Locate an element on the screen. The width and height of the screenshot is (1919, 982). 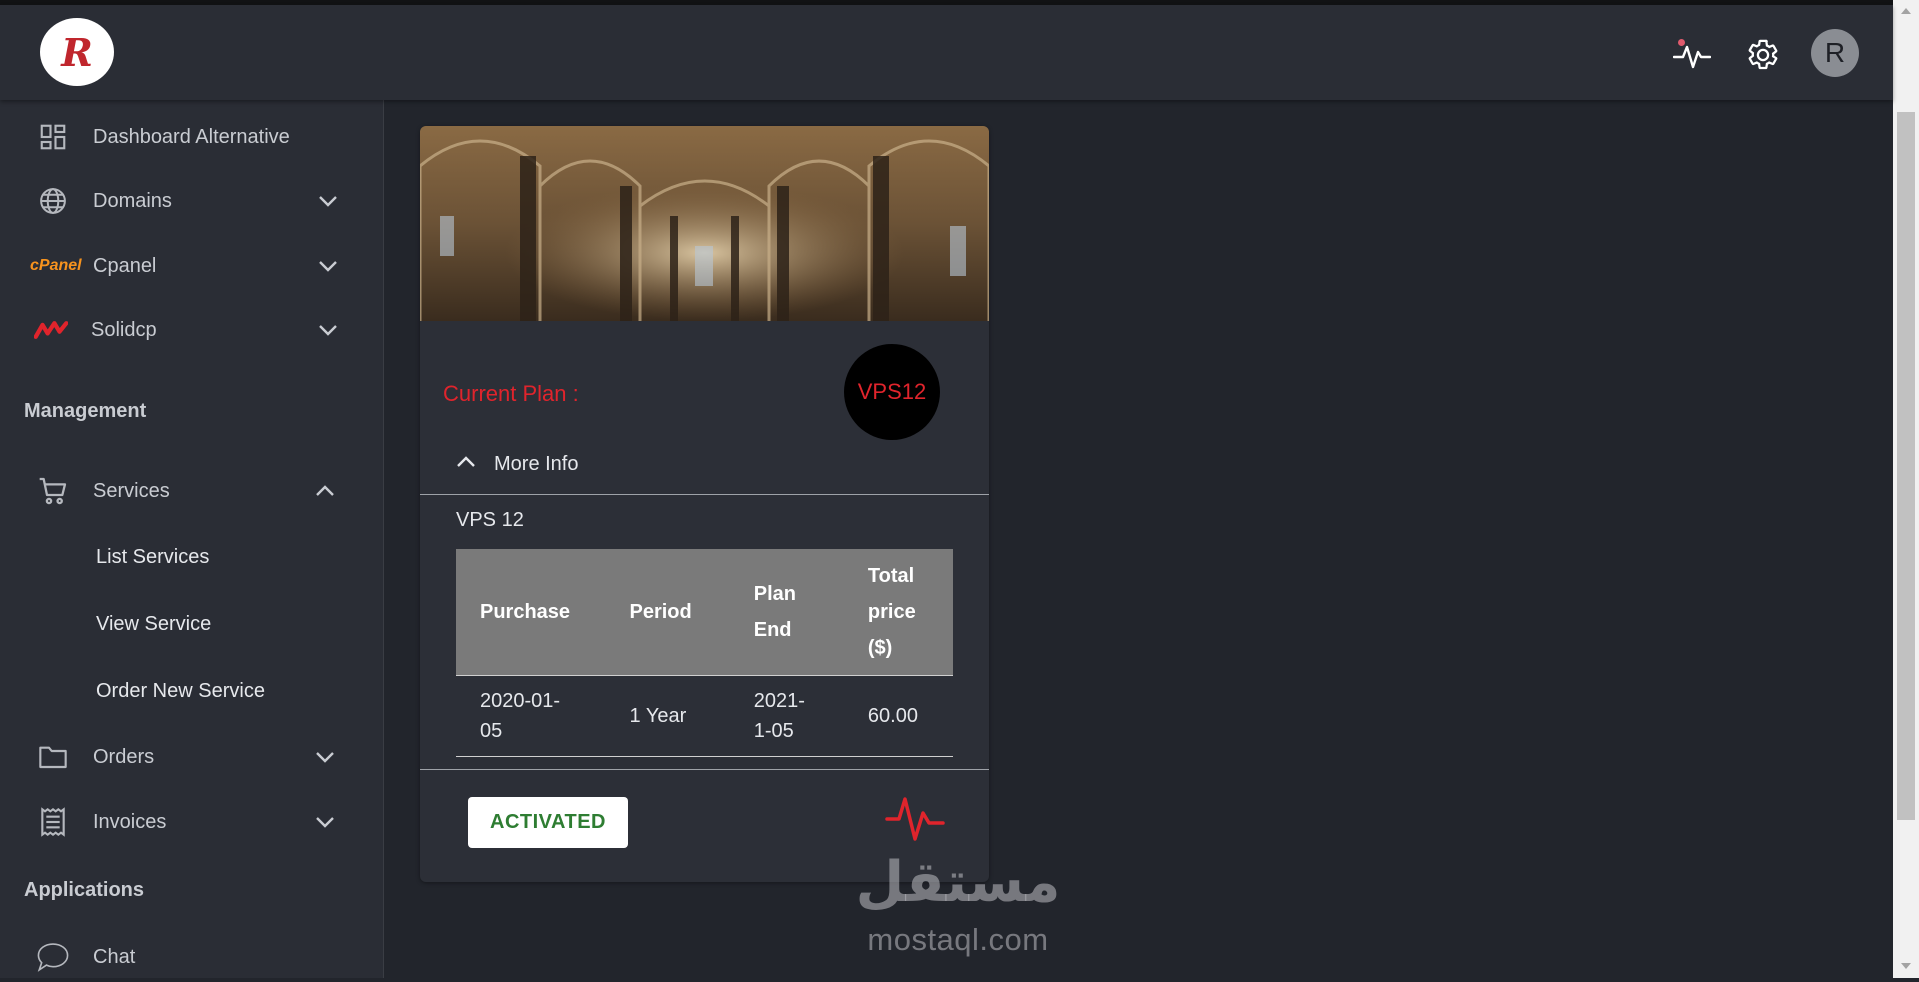
scroll-up-arrow-icon is located at coordinates (1906, 11).